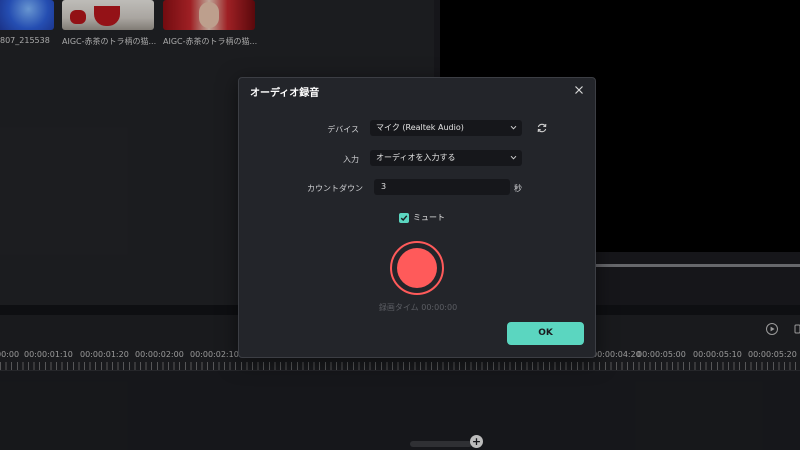 The width and height of the screenshot is (800, 450). Describe the element at coordinates (542, 128) in the screenshot. I see `refresh-icon` at that location.